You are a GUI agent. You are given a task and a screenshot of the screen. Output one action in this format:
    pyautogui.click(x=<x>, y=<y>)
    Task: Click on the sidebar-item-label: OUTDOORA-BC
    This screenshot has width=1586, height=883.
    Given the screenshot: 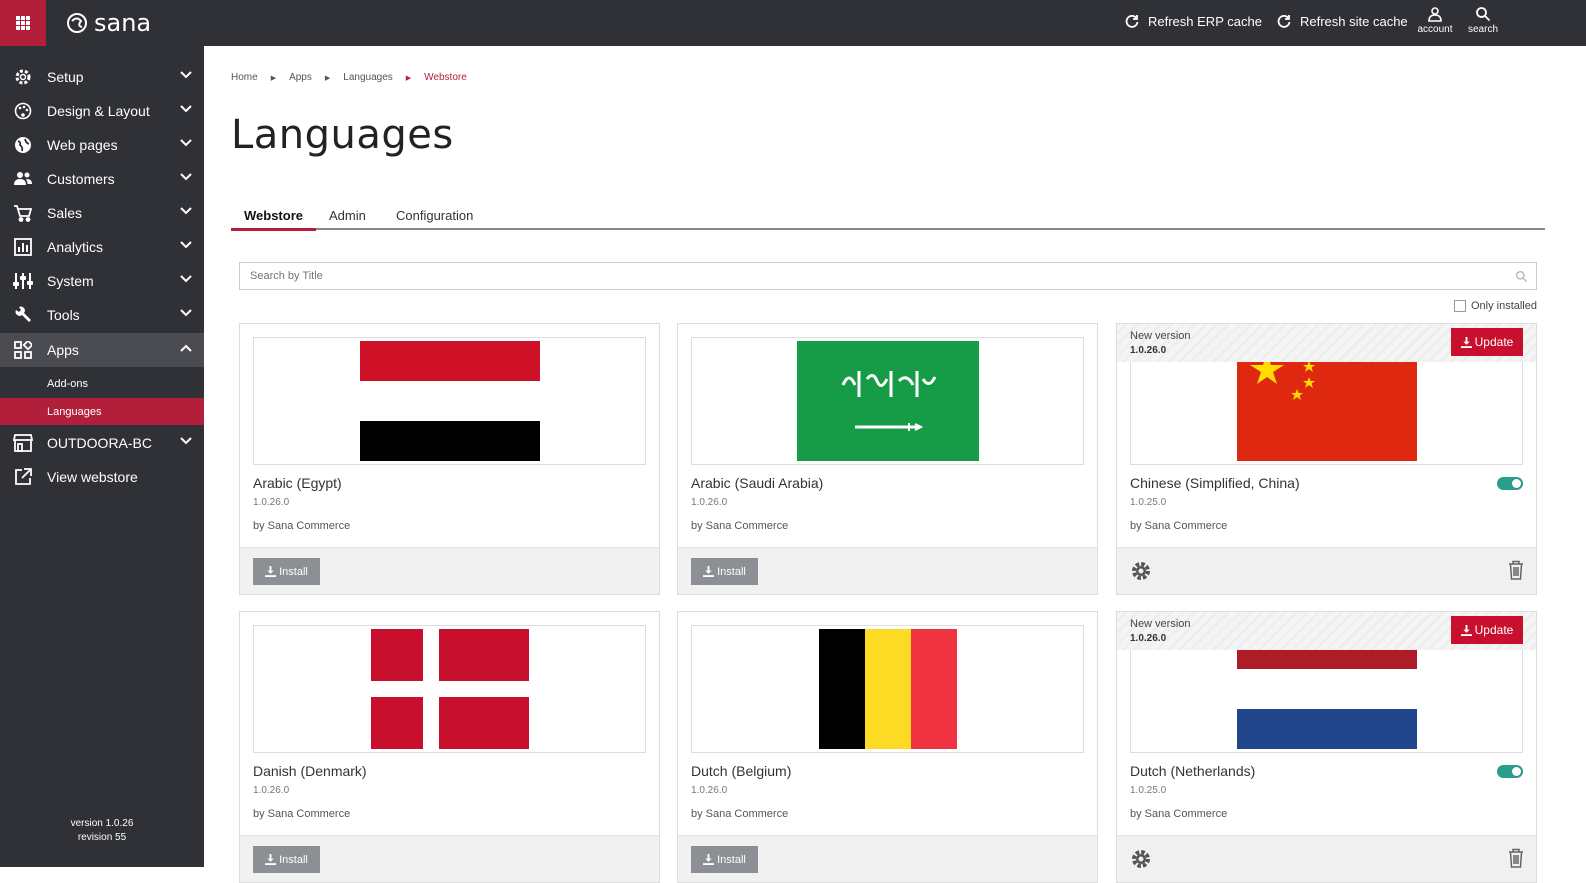 What is the action you would take?
    pyautogui.click(x=99, y=443)
    